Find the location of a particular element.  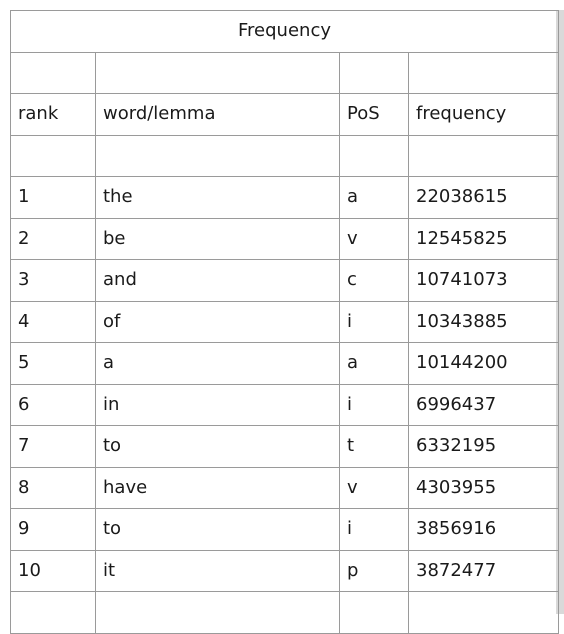

cell-frequency: 3856916 is located at coordinates (483, 529).